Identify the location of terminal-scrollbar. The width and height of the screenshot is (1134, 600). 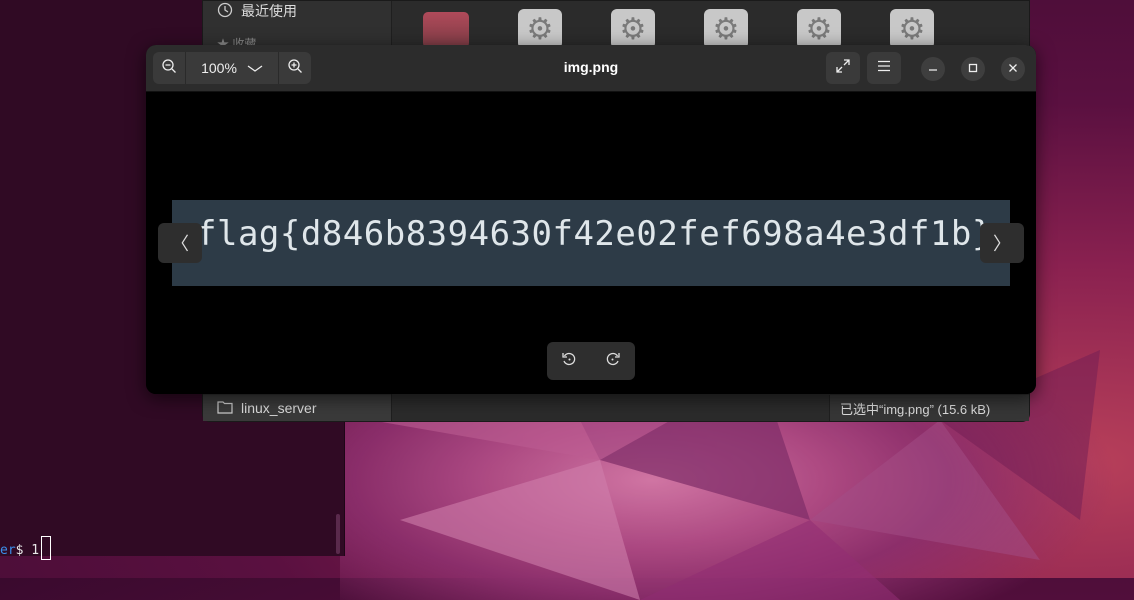
(338, 534).